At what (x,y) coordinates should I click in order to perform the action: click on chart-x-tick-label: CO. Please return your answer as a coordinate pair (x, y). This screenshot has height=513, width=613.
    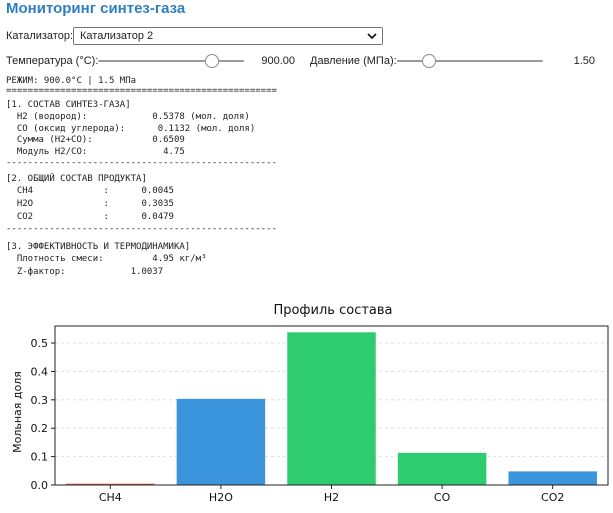
    Looking at the image, I should click on (442, 497).